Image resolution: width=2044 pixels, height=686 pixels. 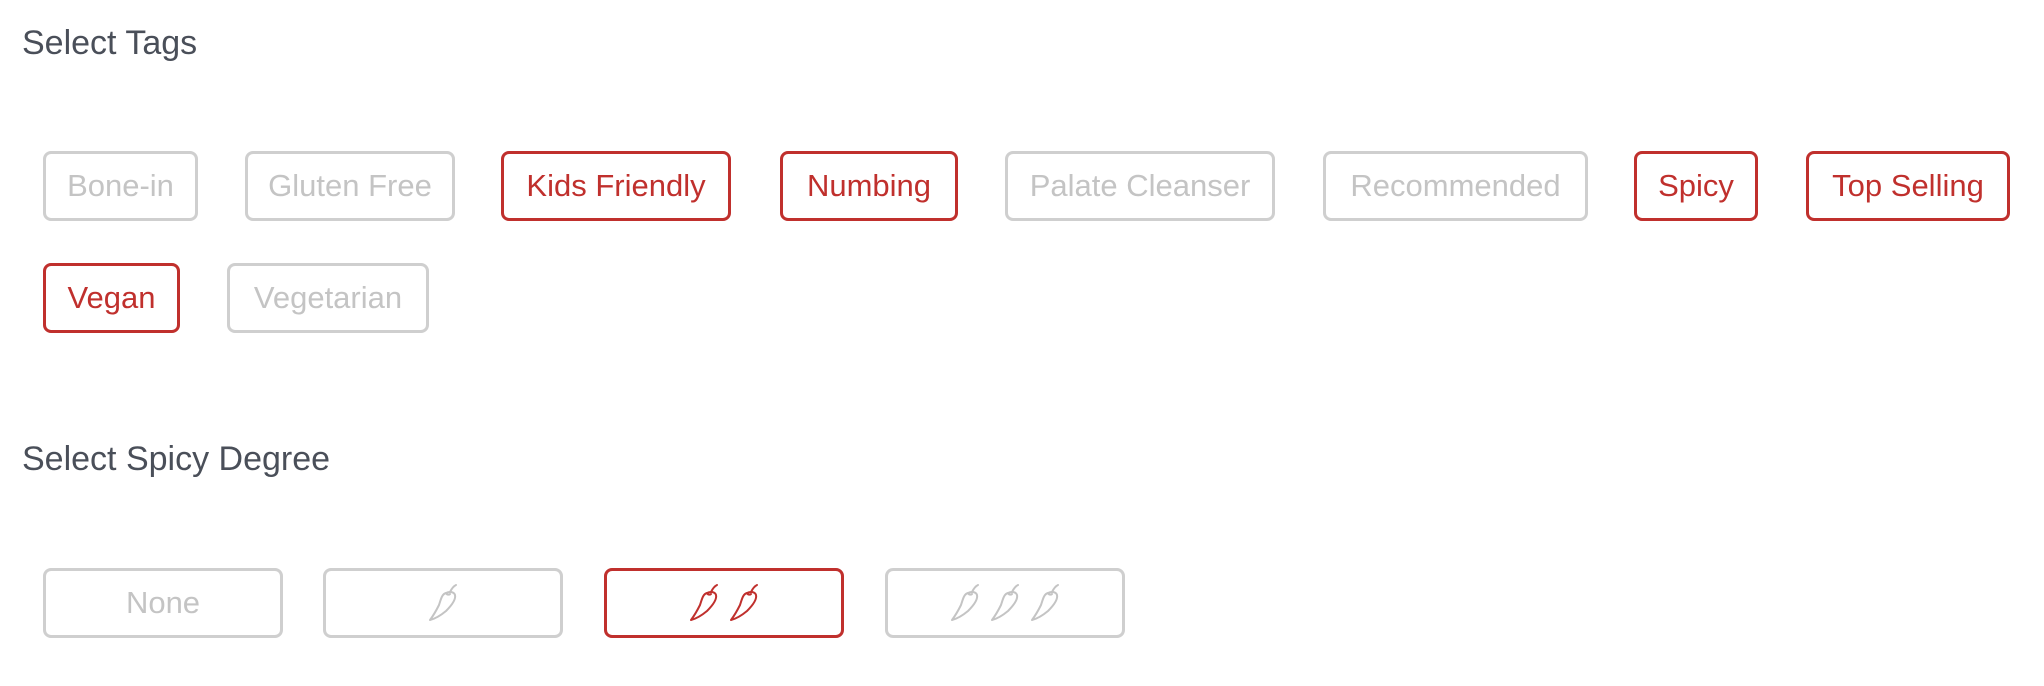 What do you see at coordinates (350, 186) in the screenshot?
I see `tag-gluten-free: Gluten Free` at bounding box center [350, 186].